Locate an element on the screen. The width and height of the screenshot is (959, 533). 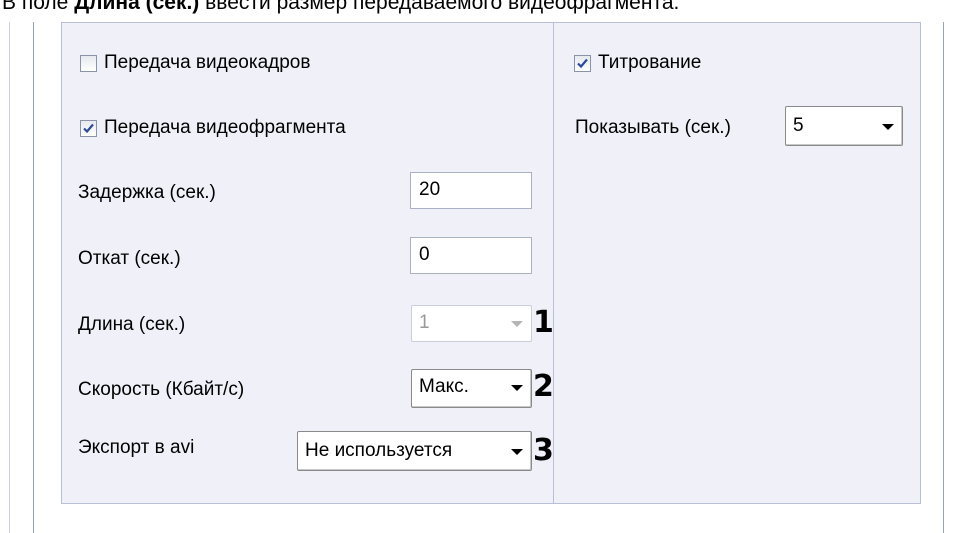
length-select-value: 1 is located at coordinates (424, 322).